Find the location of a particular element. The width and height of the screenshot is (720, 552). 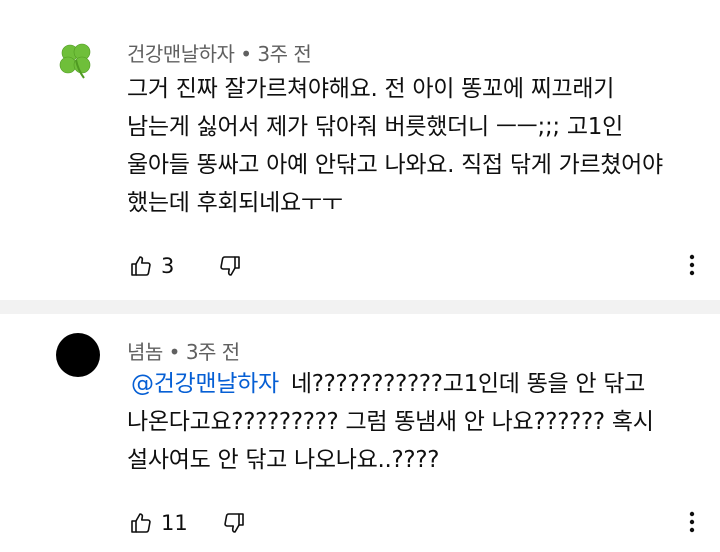

comment-line-text: 네???????????고1인데 똥을 안 닦고 is located at coordinates (467, 384).